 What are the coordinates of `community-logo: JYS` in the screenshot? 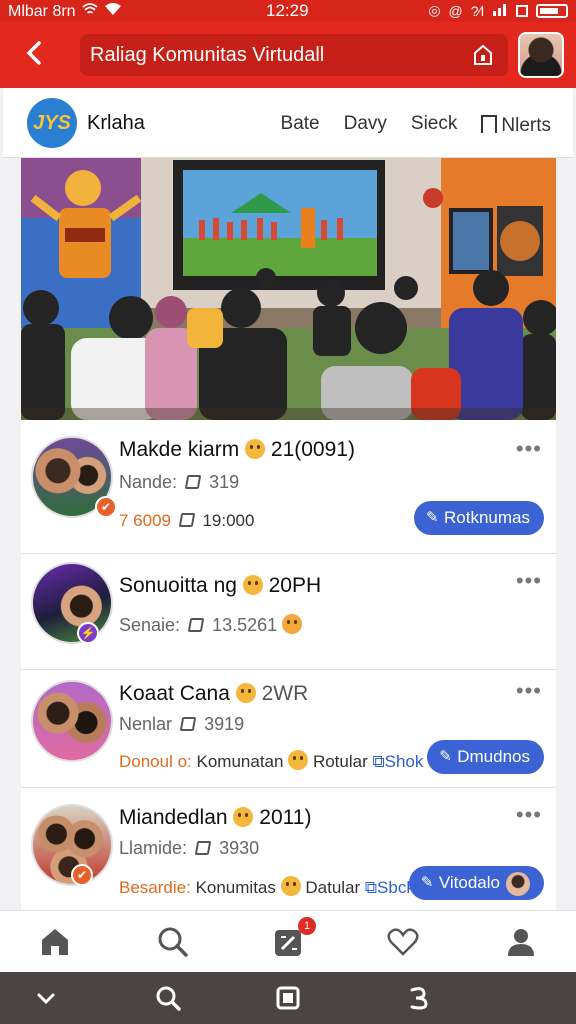 It's located at (52, 123).